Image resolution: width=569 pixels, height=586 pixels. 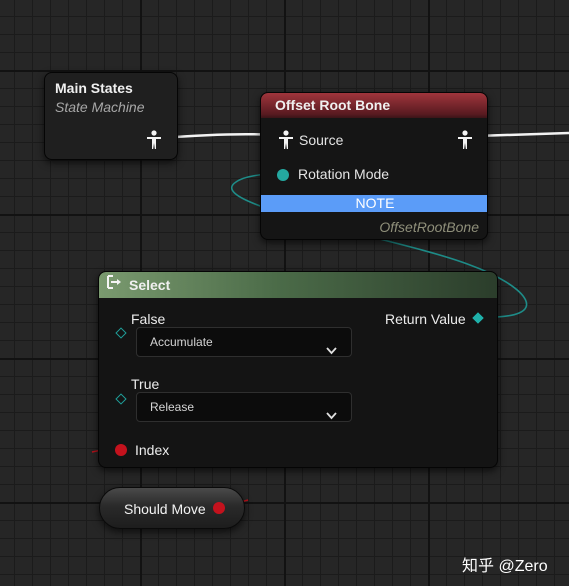 I want to click on offset-root-bone-footer: OffsetRootBone, so click(x=429, y=227).